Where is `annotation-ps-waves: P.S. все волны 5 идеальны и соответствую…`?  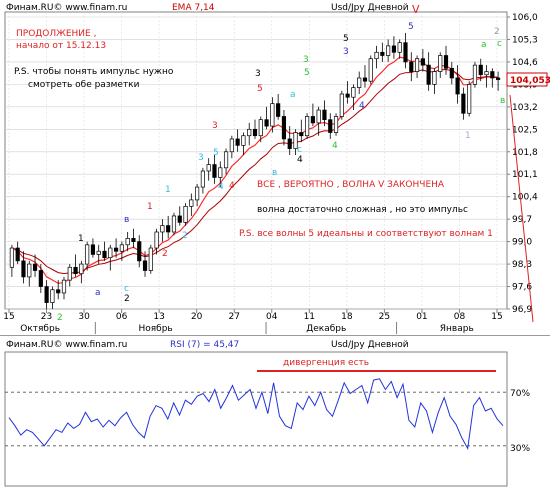 annotation-ps-waves: P.S. все волны 5 идеальны и соответствую… is located at coordinates (366, 234).